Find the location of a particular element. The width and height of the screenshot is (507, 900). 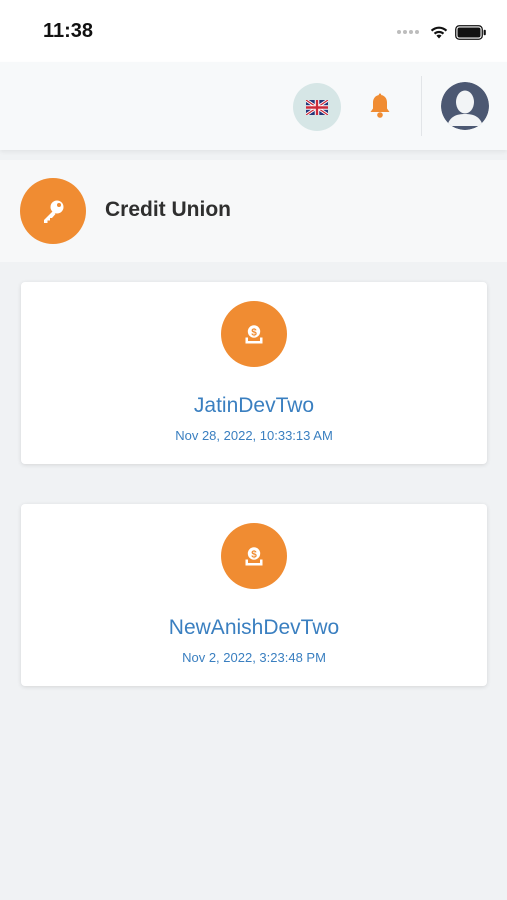

section-icon is located at coordinates (53, 211).